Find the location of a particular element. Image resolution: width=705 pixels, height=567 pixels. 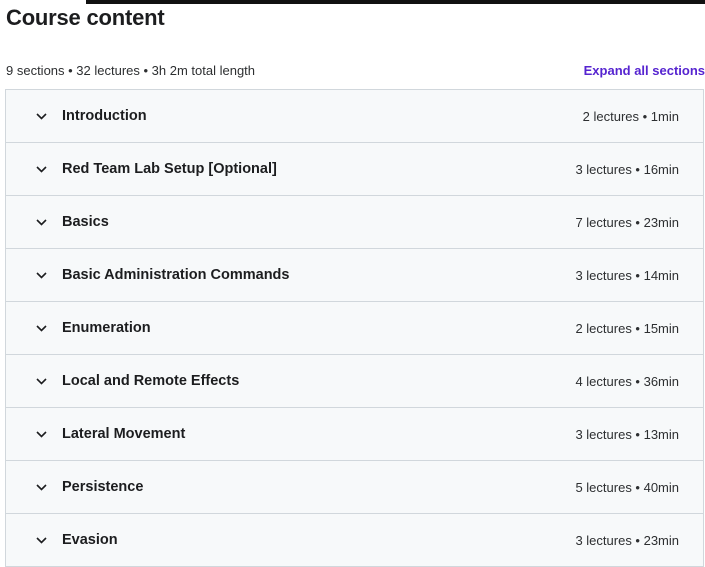

expand-all-sections-button: Expand all sections is located at coordinates (644, 70).